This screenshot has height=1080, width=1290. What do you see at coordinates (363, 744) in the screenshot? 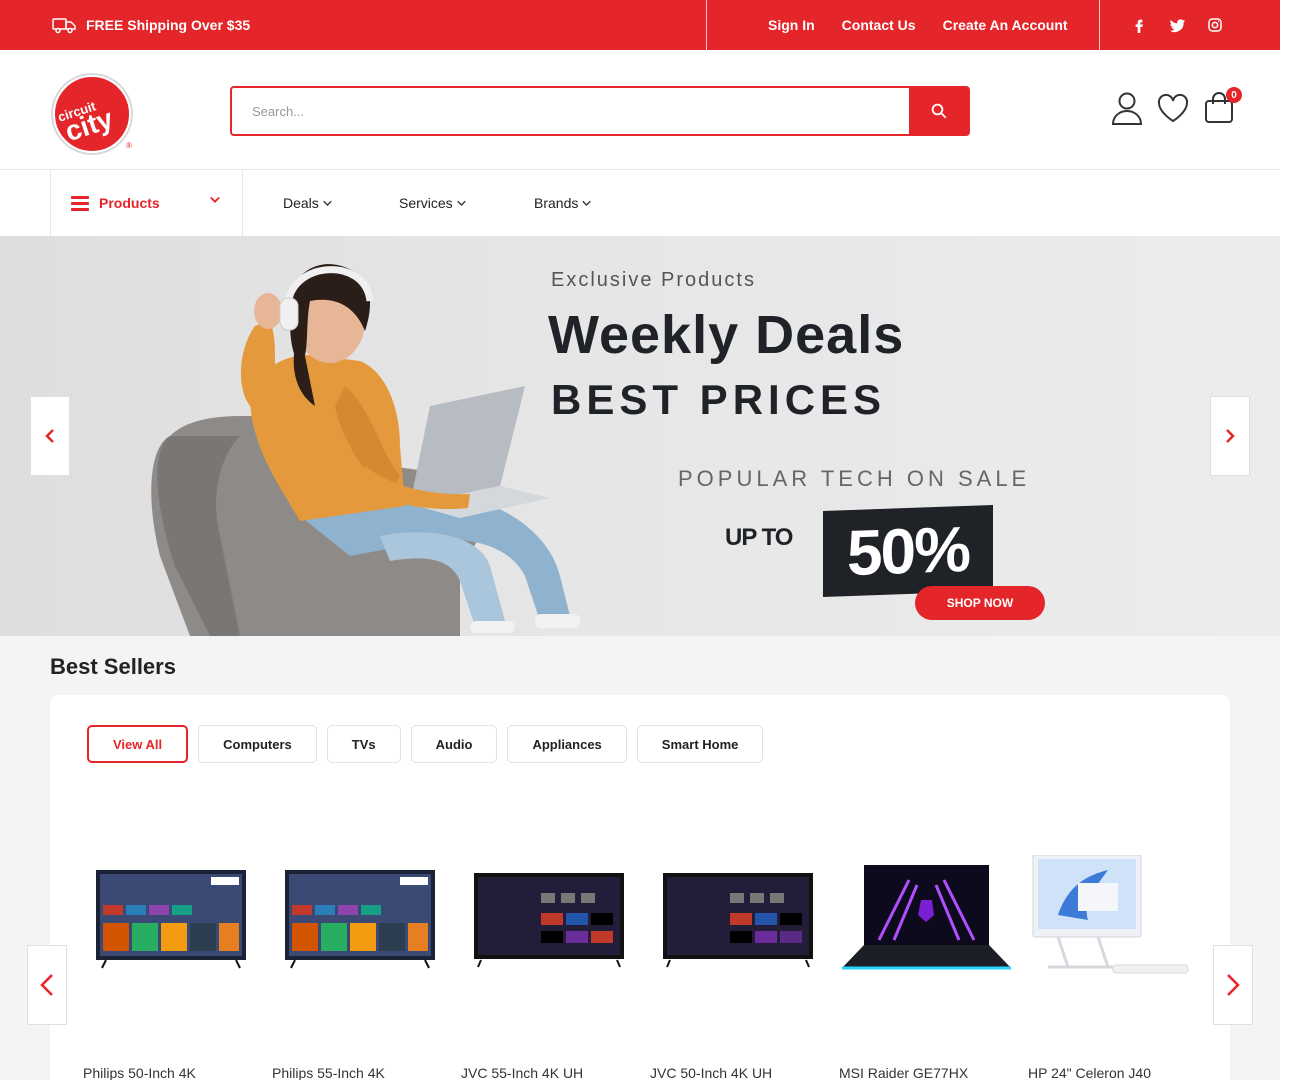
I see `filter-tvs: TVs` at bounding box center [363, 744].